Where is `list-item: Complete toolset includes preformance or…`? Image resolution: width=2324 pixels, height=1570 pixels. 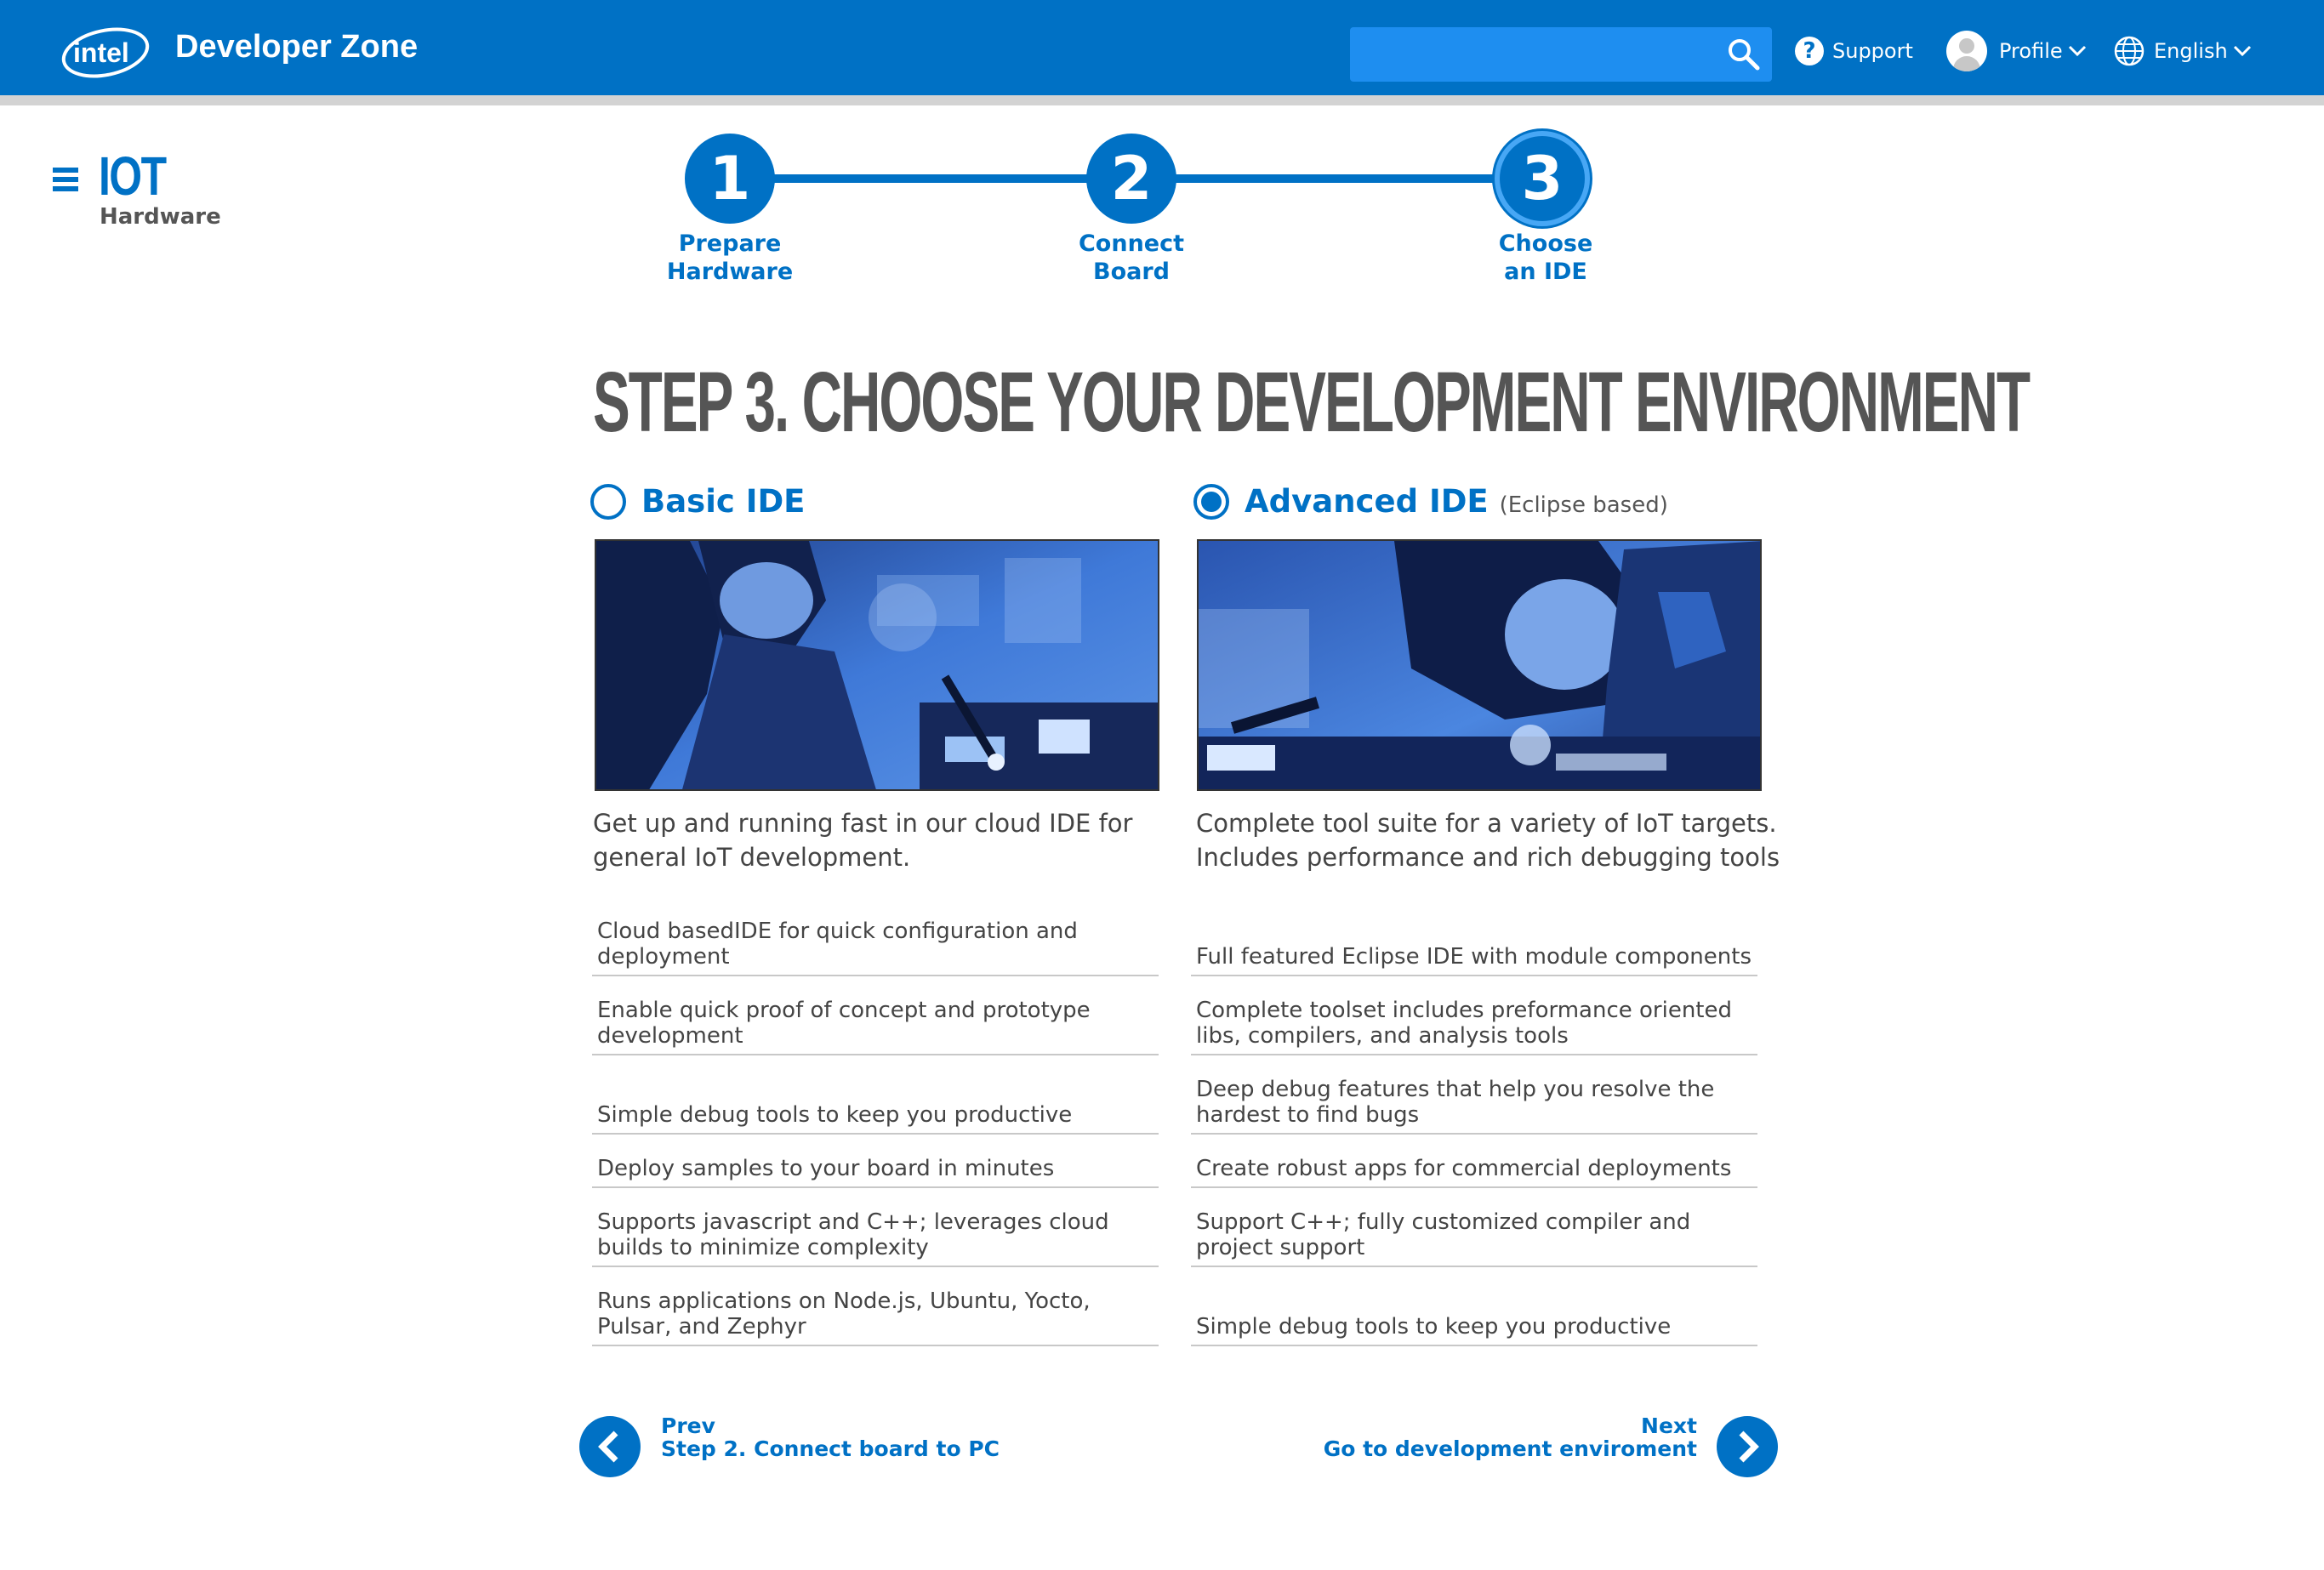 list-item: Complete toolset includes preformance or… is located at coordinates (1474, 1015).